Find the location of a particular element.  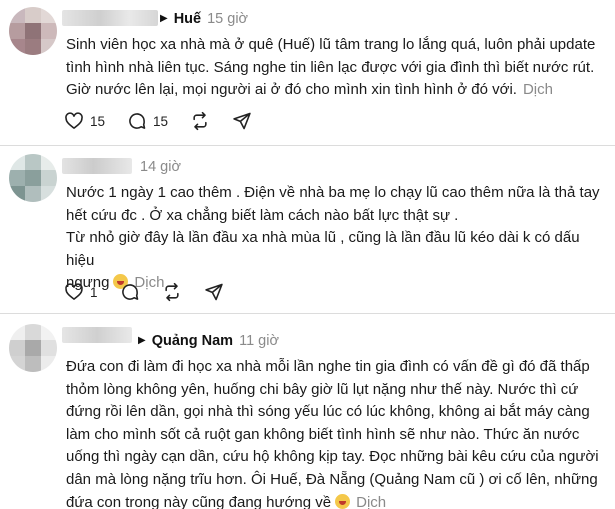

comment-button is located at coordinates (130, 292).